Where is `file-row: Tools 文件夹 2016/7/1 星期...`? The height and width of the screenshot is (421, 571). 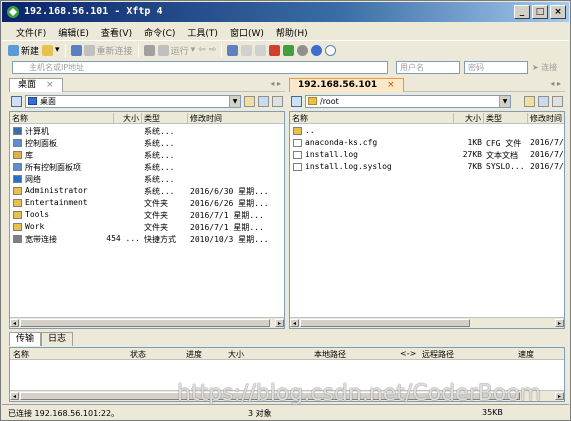 file-row: Tools 文件夹 2016/7/1 星期... is located at coordinates (147, 215).